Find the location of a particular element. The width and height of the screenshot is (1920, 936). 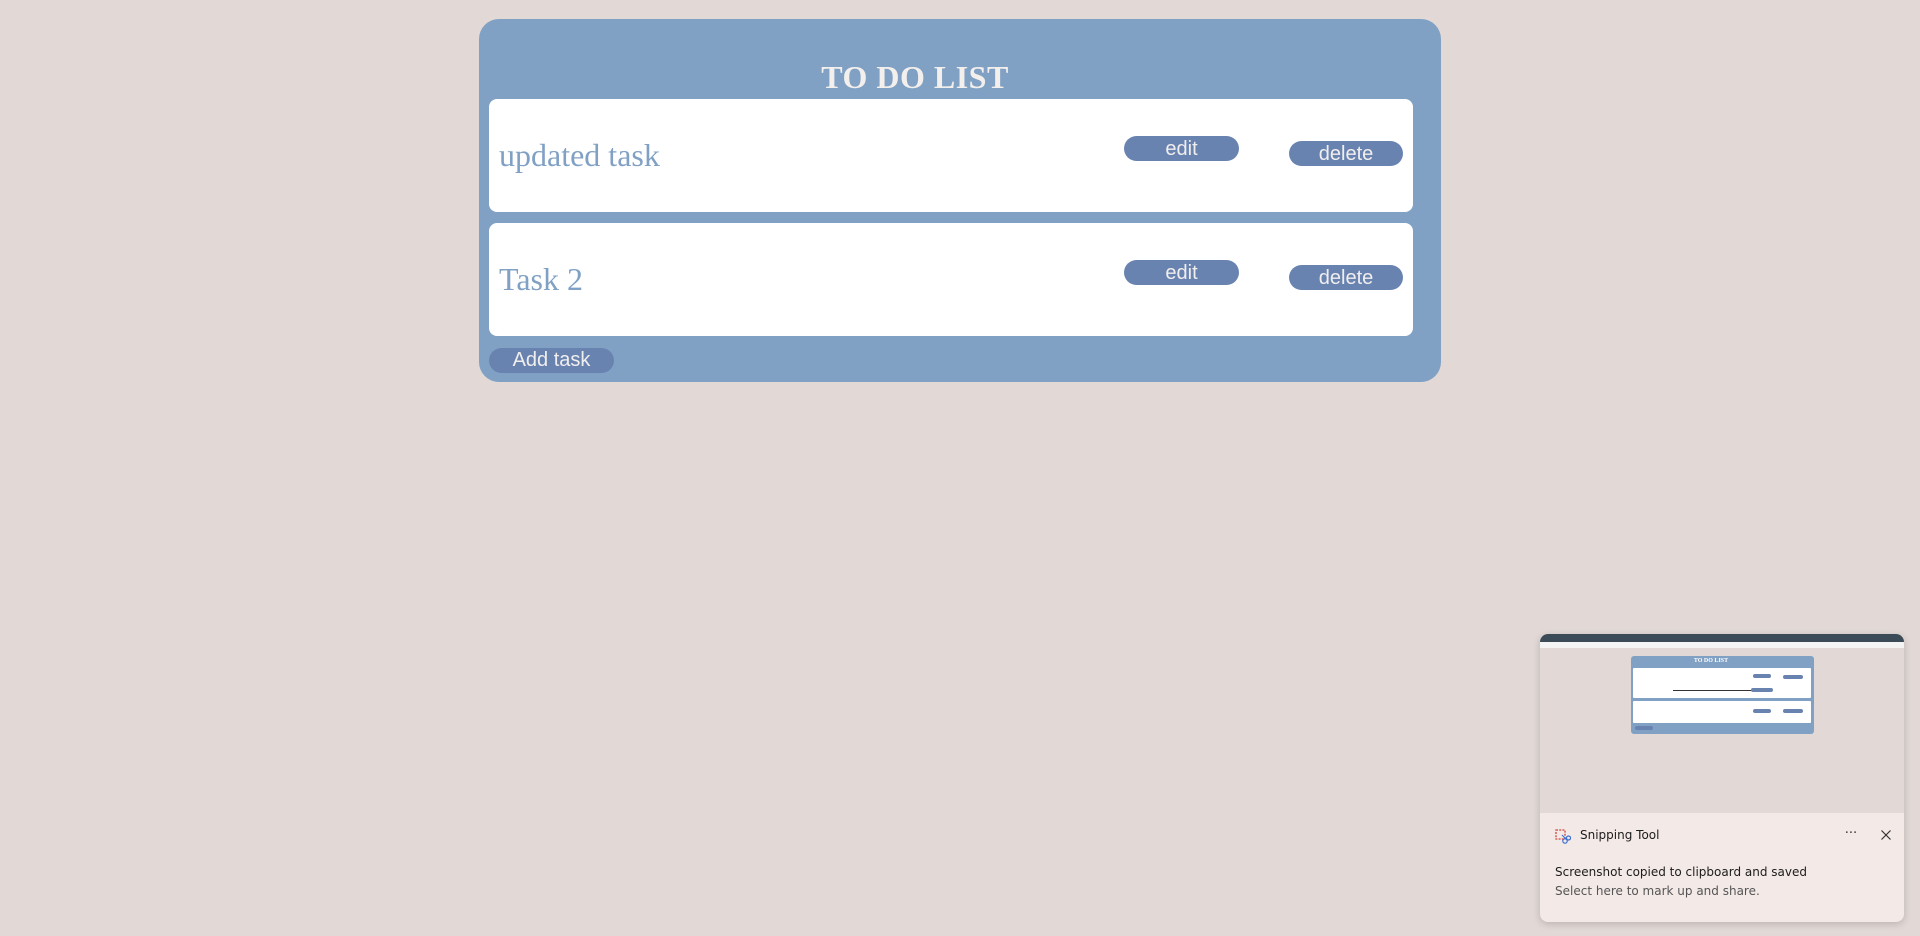

task-row: updated task edit delete is located at coordinates (951, 155).